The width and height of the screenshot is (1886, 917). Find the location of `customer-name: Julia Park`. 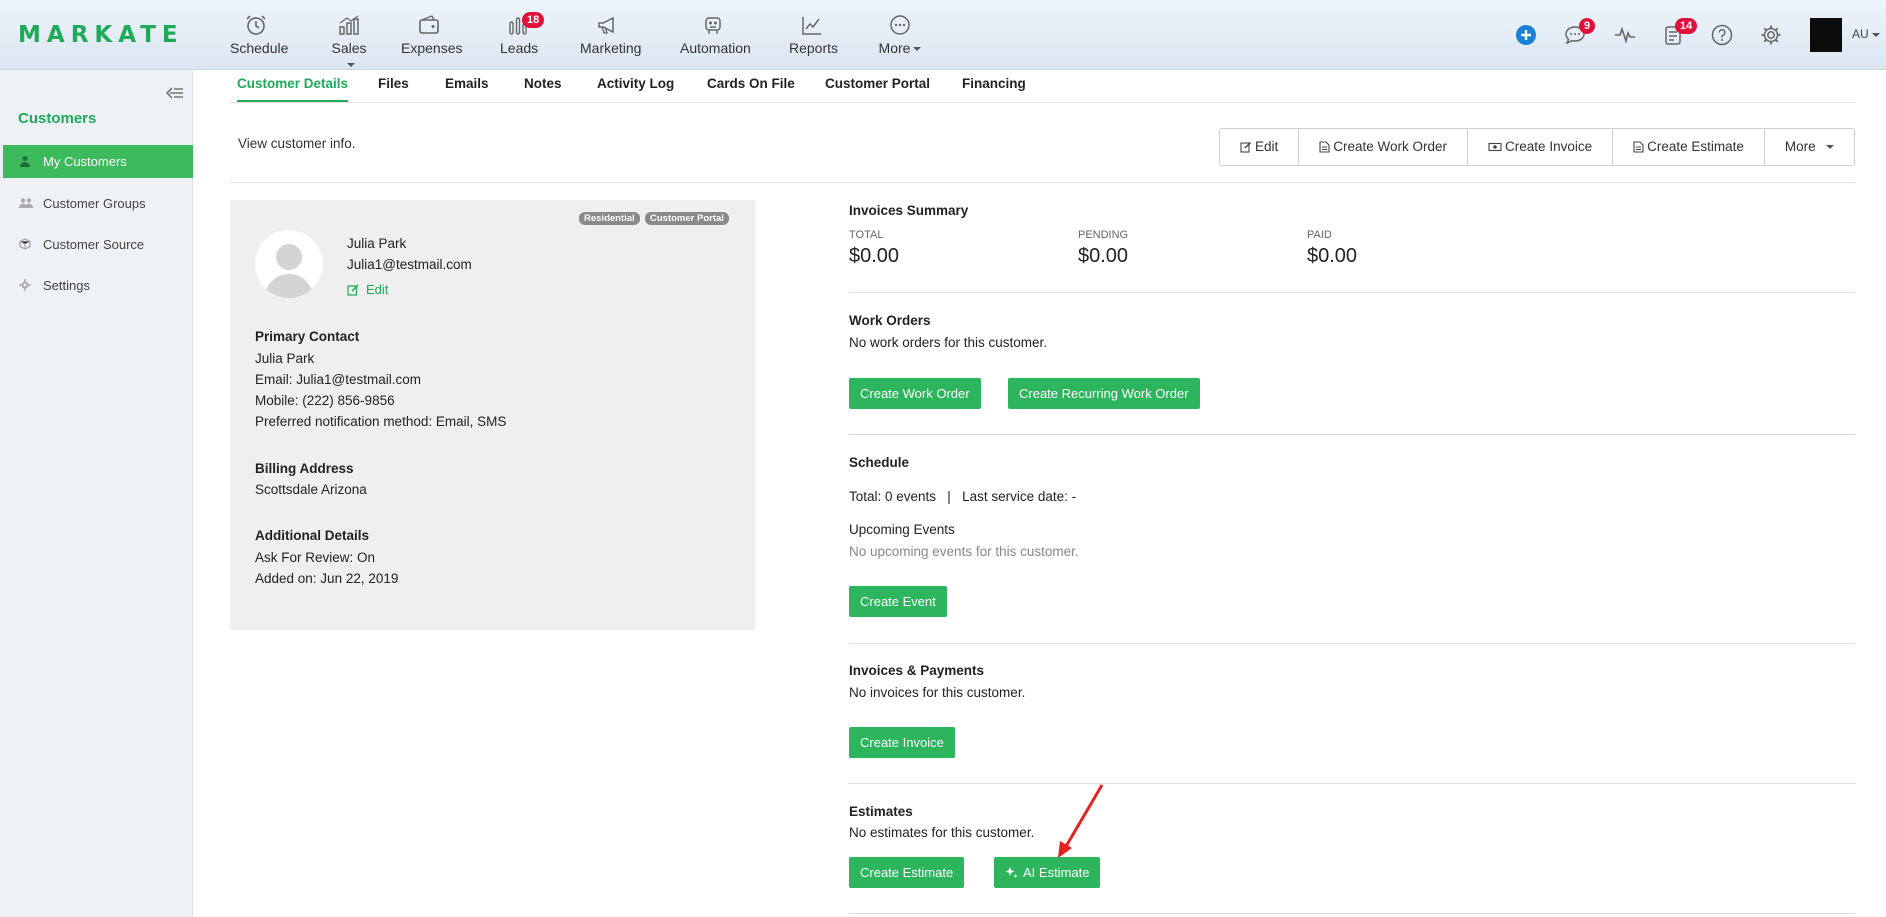

customer-name: Julia Park is located at coordinates (377, 243).